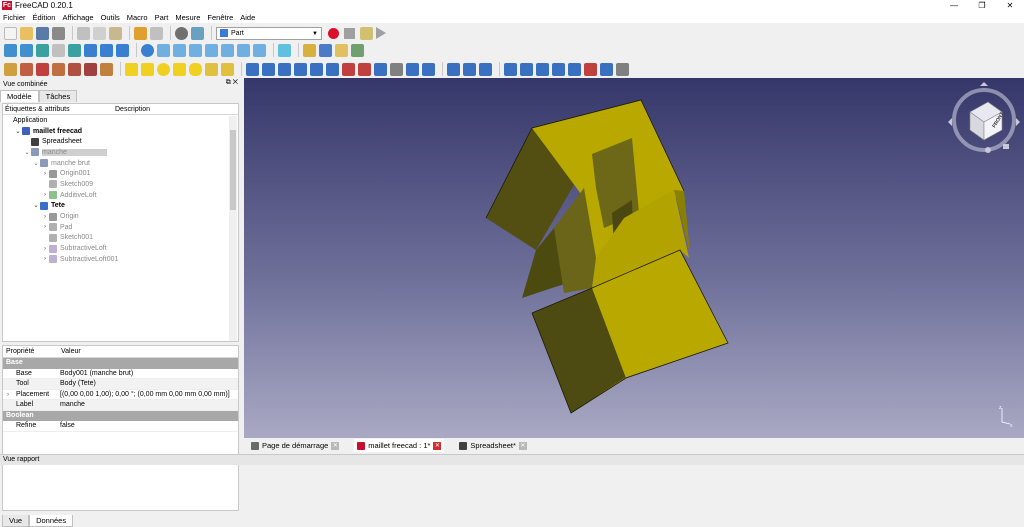 Image resolution: width=1024 pixels, height=527 pixels. I want to click on measure-angular-icon, so click(606, 69).